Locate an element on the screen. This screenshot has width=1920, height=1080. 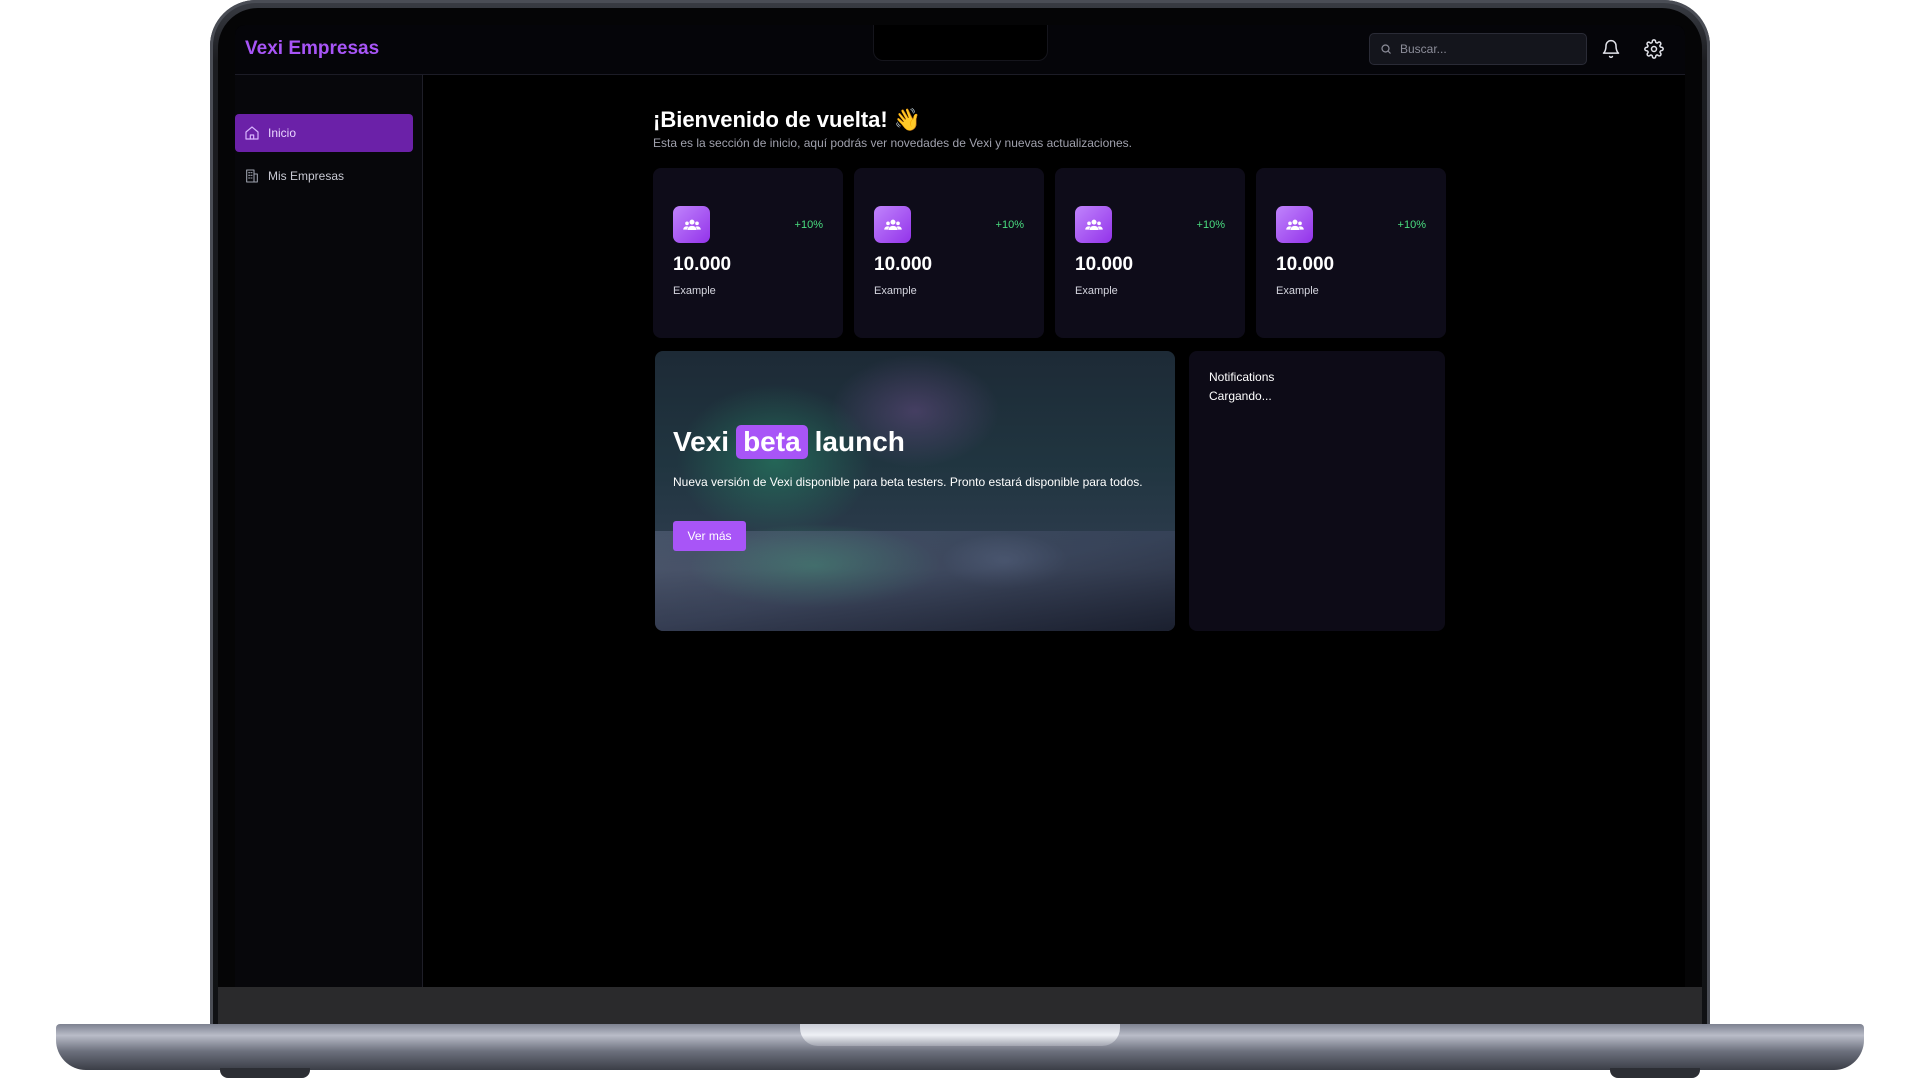
sidebar-item-mis-empresas: Mis Empresas is located at coordinates (324, 176).